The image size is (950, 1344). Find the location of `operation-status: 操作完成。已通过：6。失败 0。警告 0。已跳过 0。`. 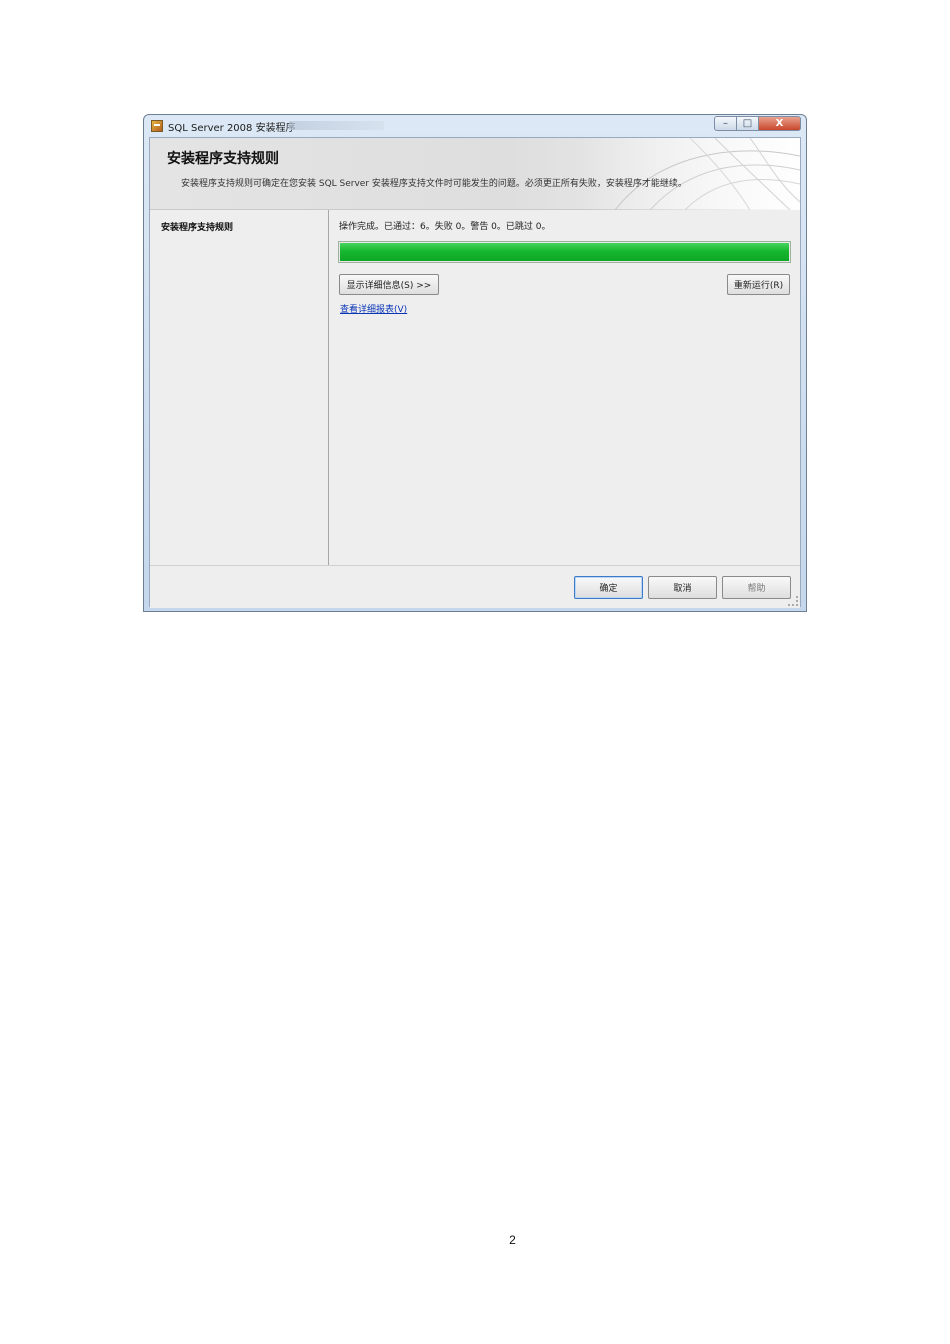

operation-status: 操作完成。已通过：6。失败 0。警告 0。已跳过 0。 is located at coordinates (445, 227).